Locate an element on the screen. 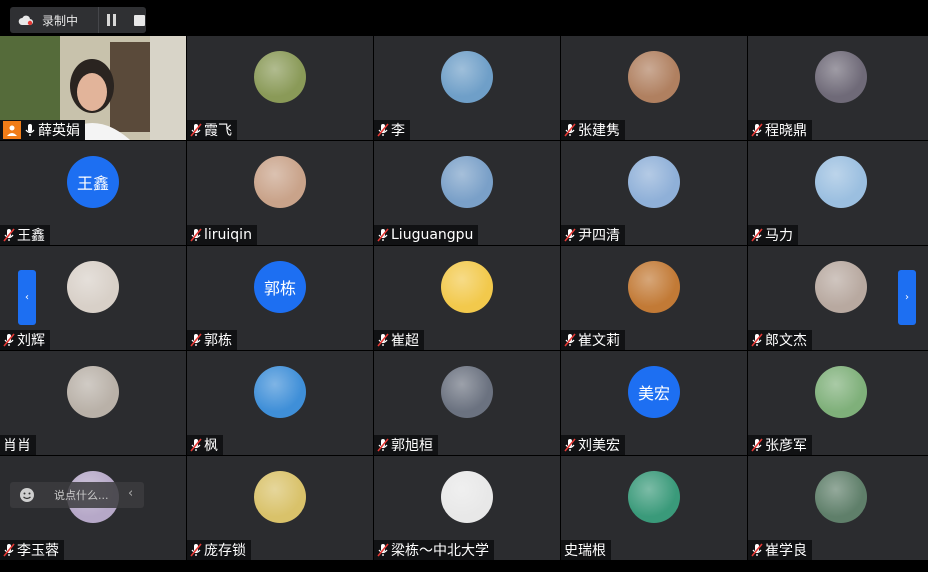 This screenshot has height=572, width=928. participant-tile: 张彦军 is located at coordinates (838, 403).